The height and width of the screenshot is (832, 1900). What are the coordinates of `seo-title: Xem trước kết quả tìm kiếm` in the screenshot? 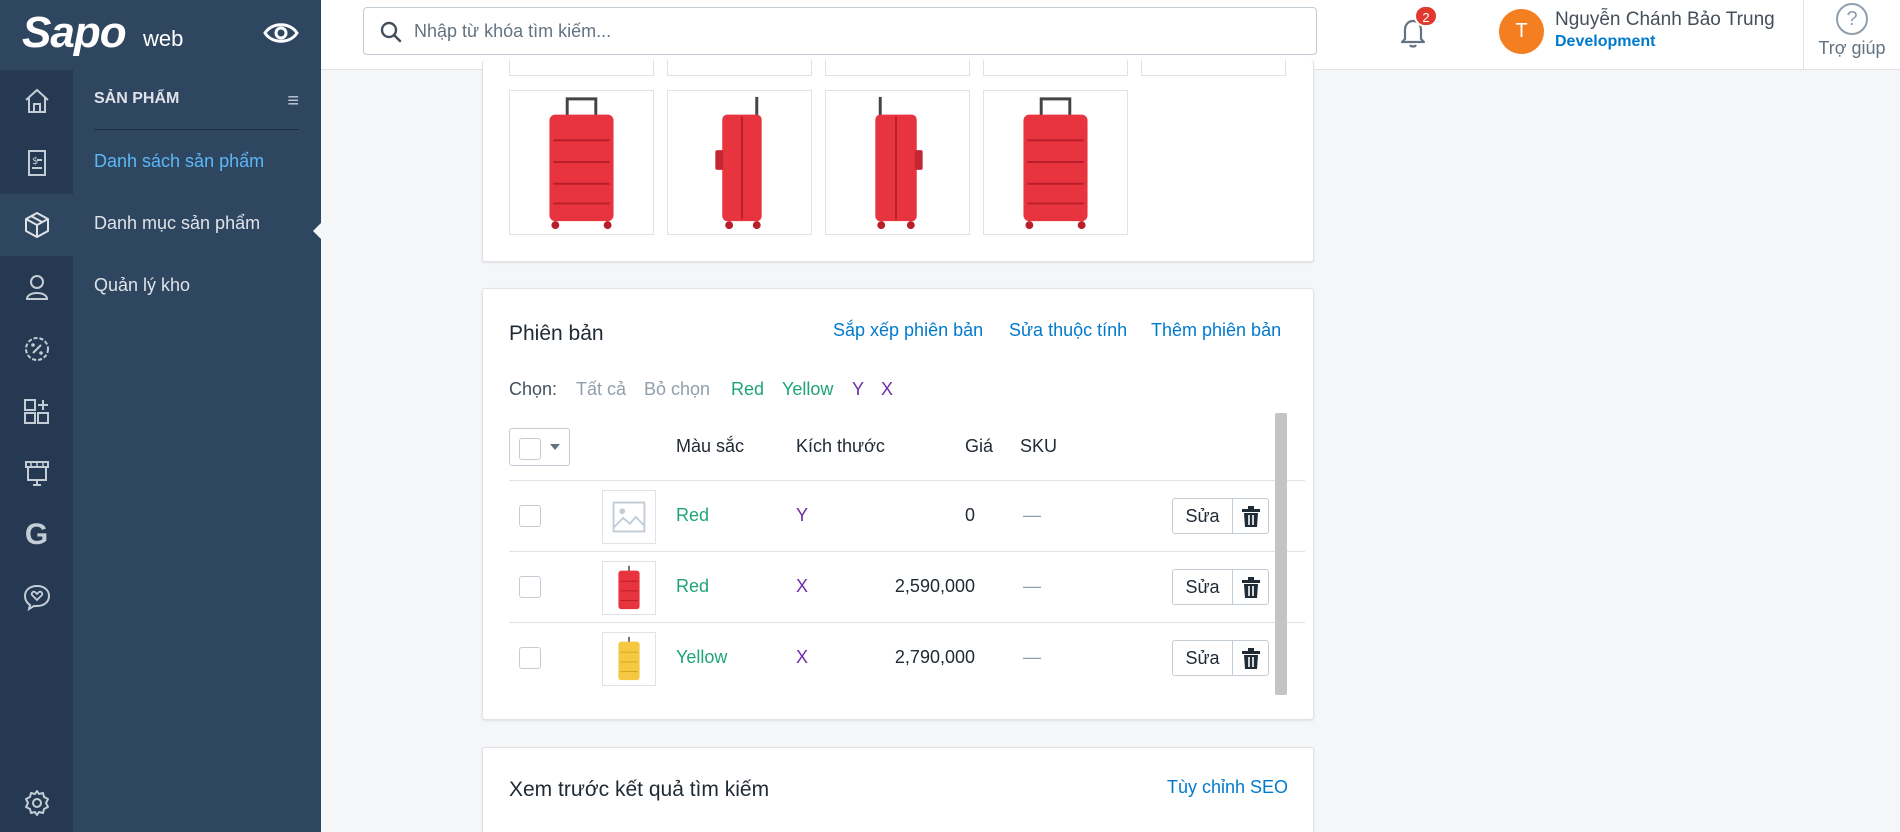 It's located at (639, 789).